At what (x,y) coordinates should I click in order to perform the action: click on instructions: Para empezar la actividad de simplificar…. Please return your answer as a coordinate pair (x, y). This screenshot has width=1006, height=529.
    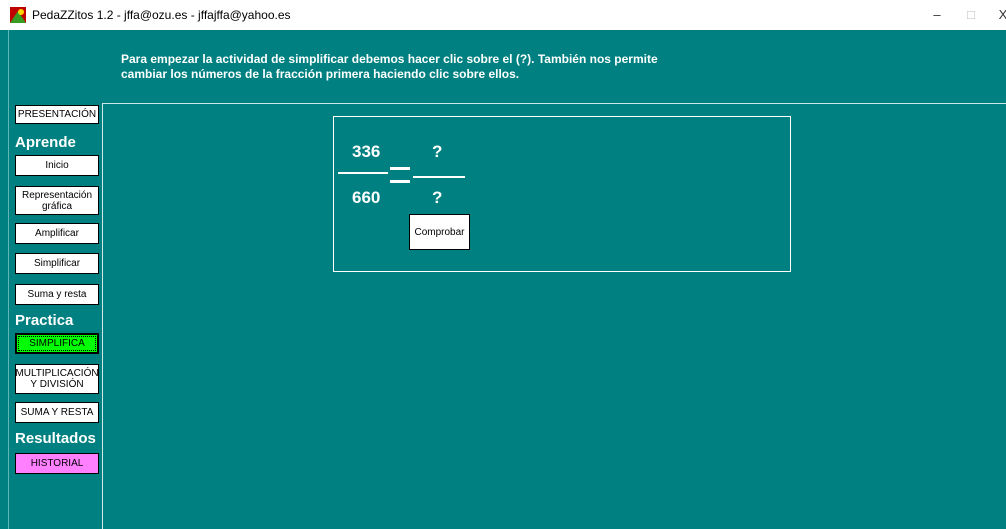
    Looking at the image, I should click on (389, 67).